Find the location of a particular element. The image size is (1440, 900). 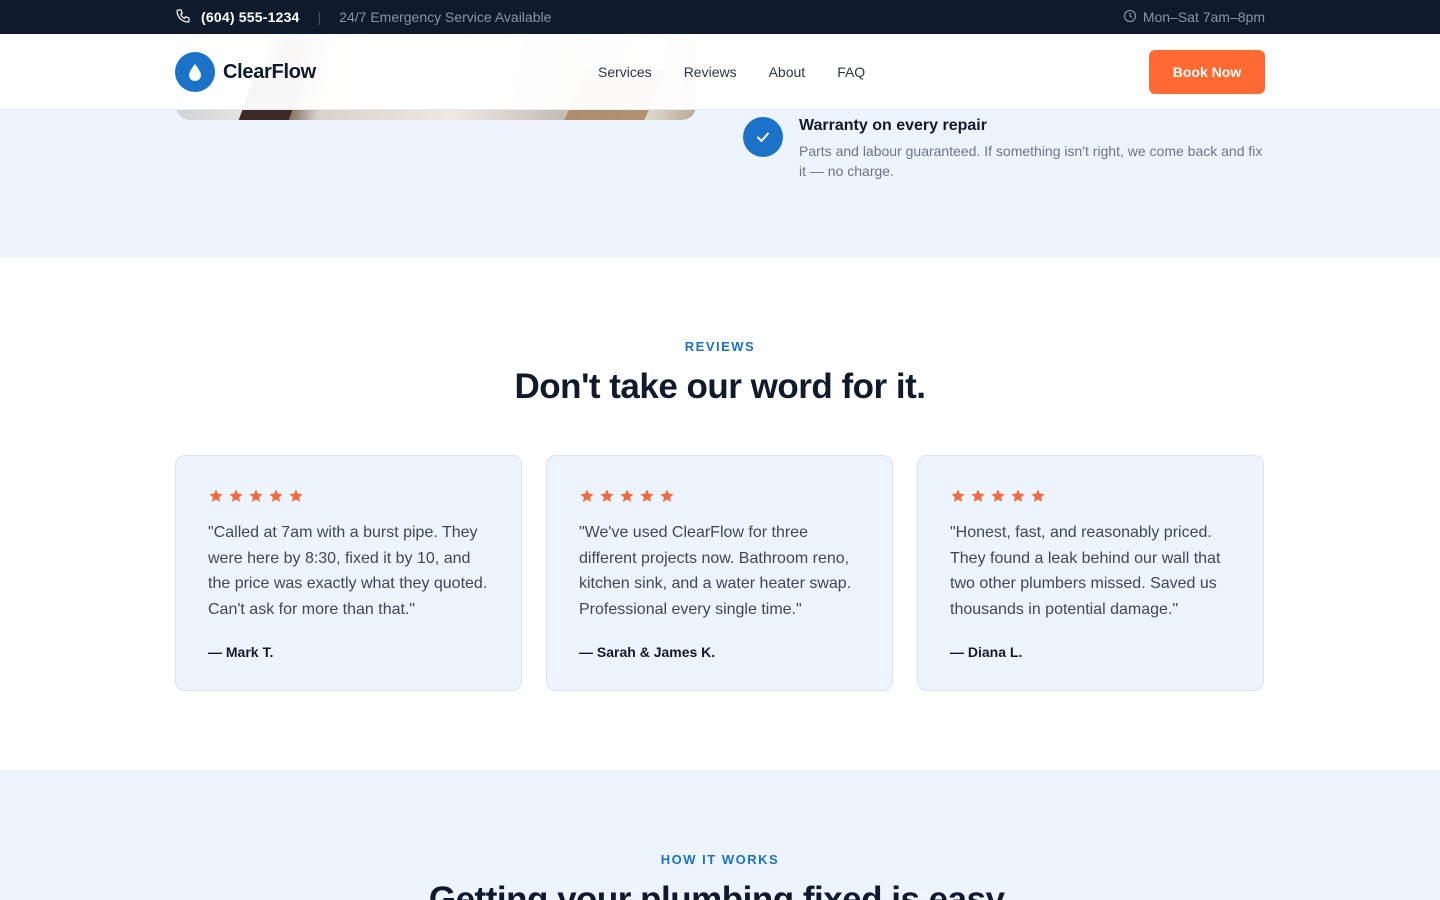

how-eyebrow: HOW IT WORKS is located at coordinates (720, 859).